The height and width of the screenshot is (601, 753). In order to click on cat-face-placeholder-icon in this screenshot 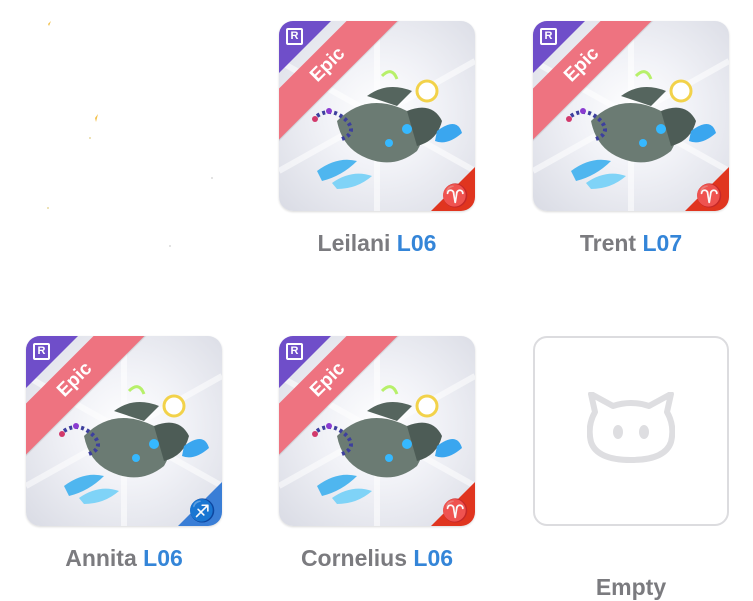, I will do `click(631, 427)`.